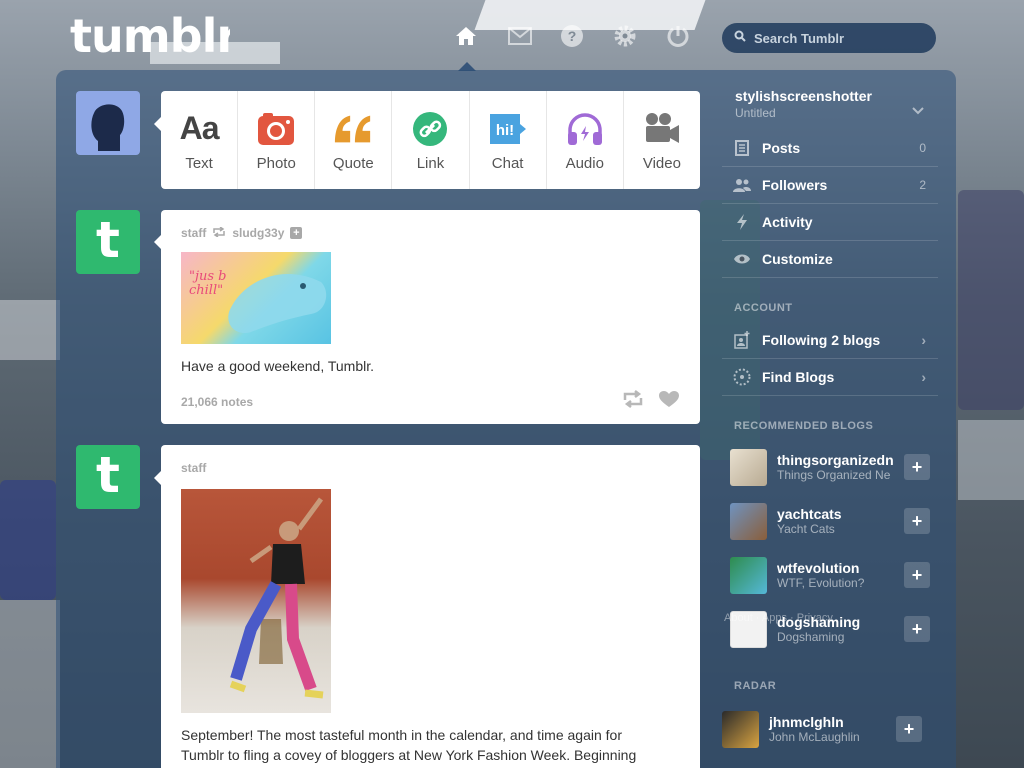  I want to click on sidebar-item-label: Find Blogs, so click(798, 377).